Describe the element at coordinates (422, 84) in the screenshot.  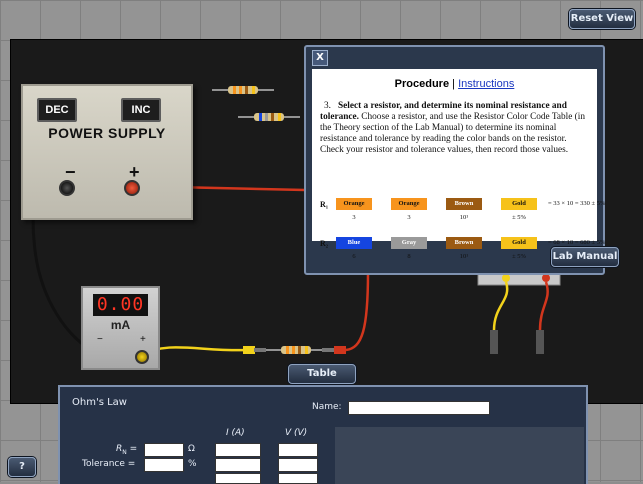
I see `procedure-title: Procedure` at that location.